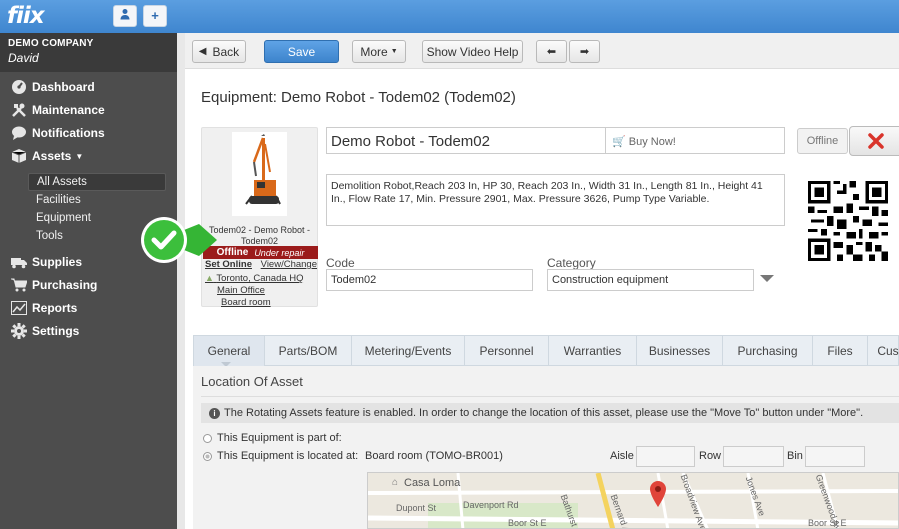 The height and width of the screenshot is (529, 899). Describe the element at coordinates (57, 262) in the screenshot. I see `sidebar-item-label: Supplies` at that location.